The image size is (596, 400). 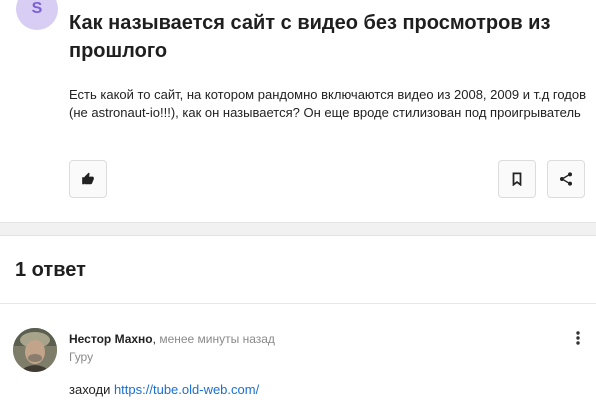 What do you see at coordinates (111, 339) in the screenshot?
I see `answer-author-name: Нестор Махно` at bounding box center [111, 339].